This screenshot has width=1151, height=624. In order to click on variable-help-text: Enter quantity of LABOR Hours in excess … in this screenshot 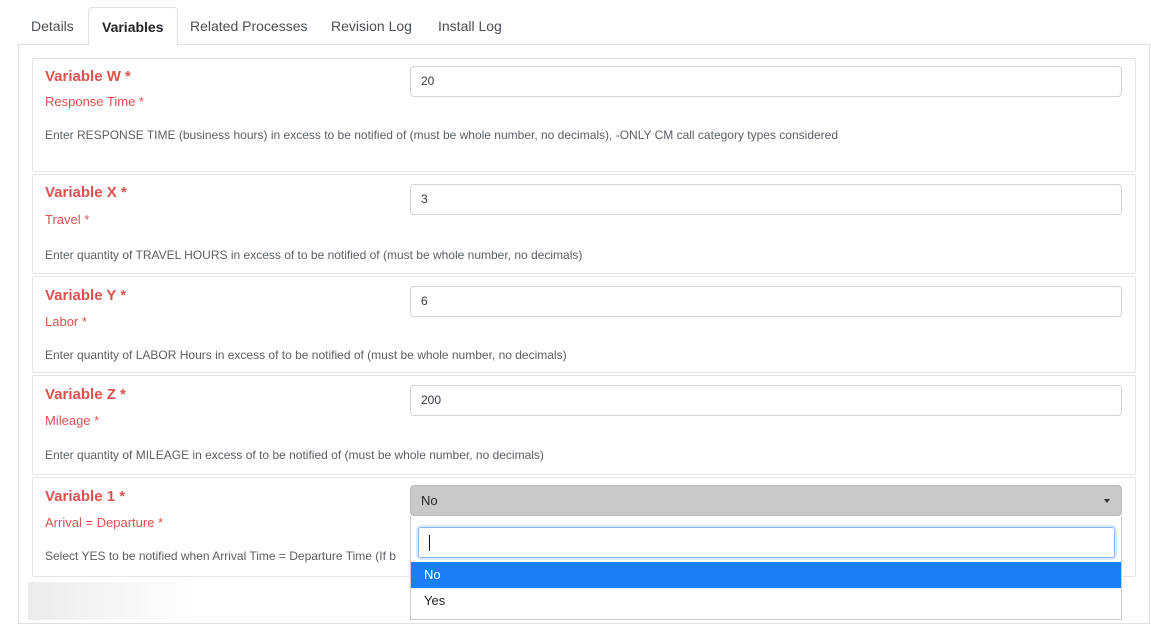, I will do `click(306, 355)`.